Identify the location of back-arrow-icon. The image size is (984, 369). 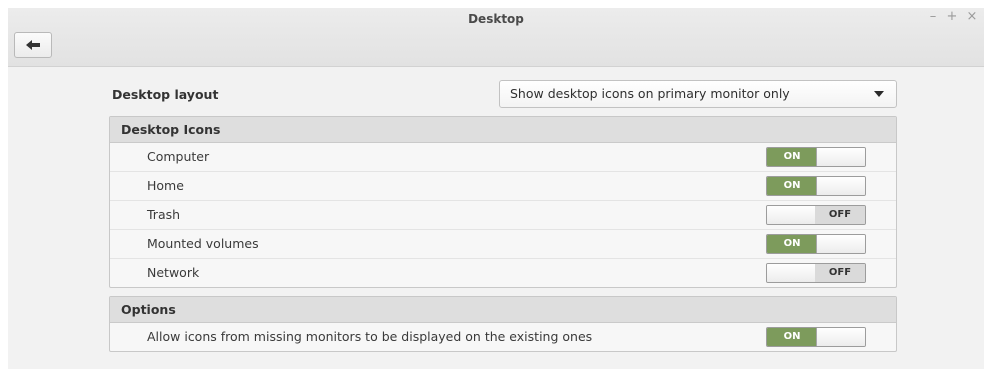
(33, 45).